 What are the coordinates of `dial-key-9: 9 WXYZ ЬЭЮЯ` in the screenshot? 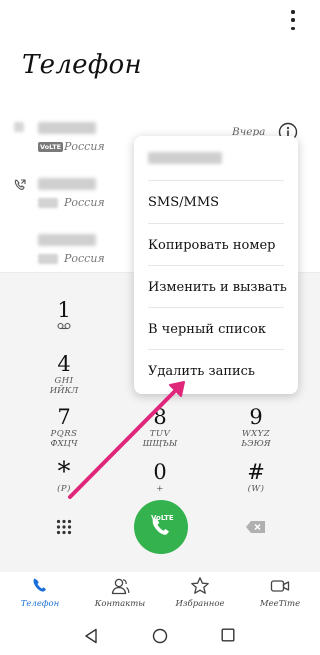 It's located at (256, 430).